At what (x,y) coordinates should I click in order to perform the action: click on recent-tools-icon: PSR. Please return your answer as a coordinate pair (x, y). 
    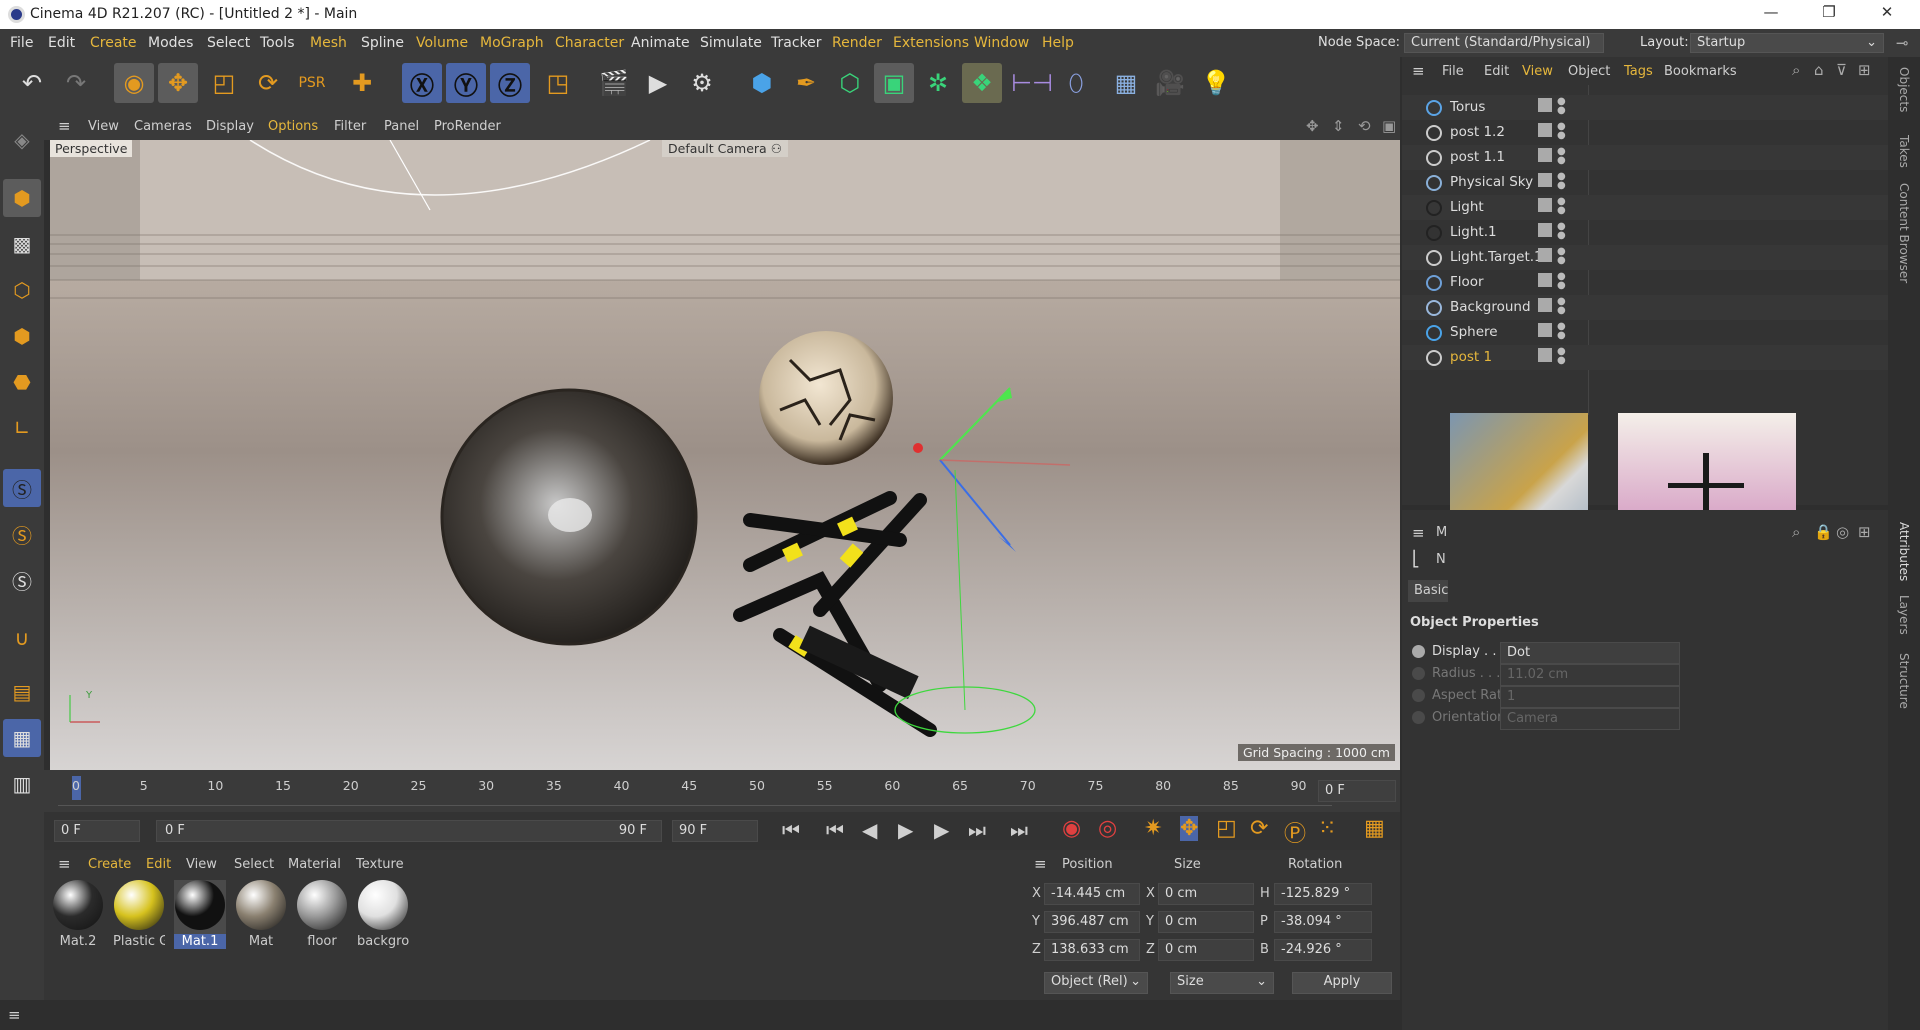
    Looking at the image, I should click on (312, 83).